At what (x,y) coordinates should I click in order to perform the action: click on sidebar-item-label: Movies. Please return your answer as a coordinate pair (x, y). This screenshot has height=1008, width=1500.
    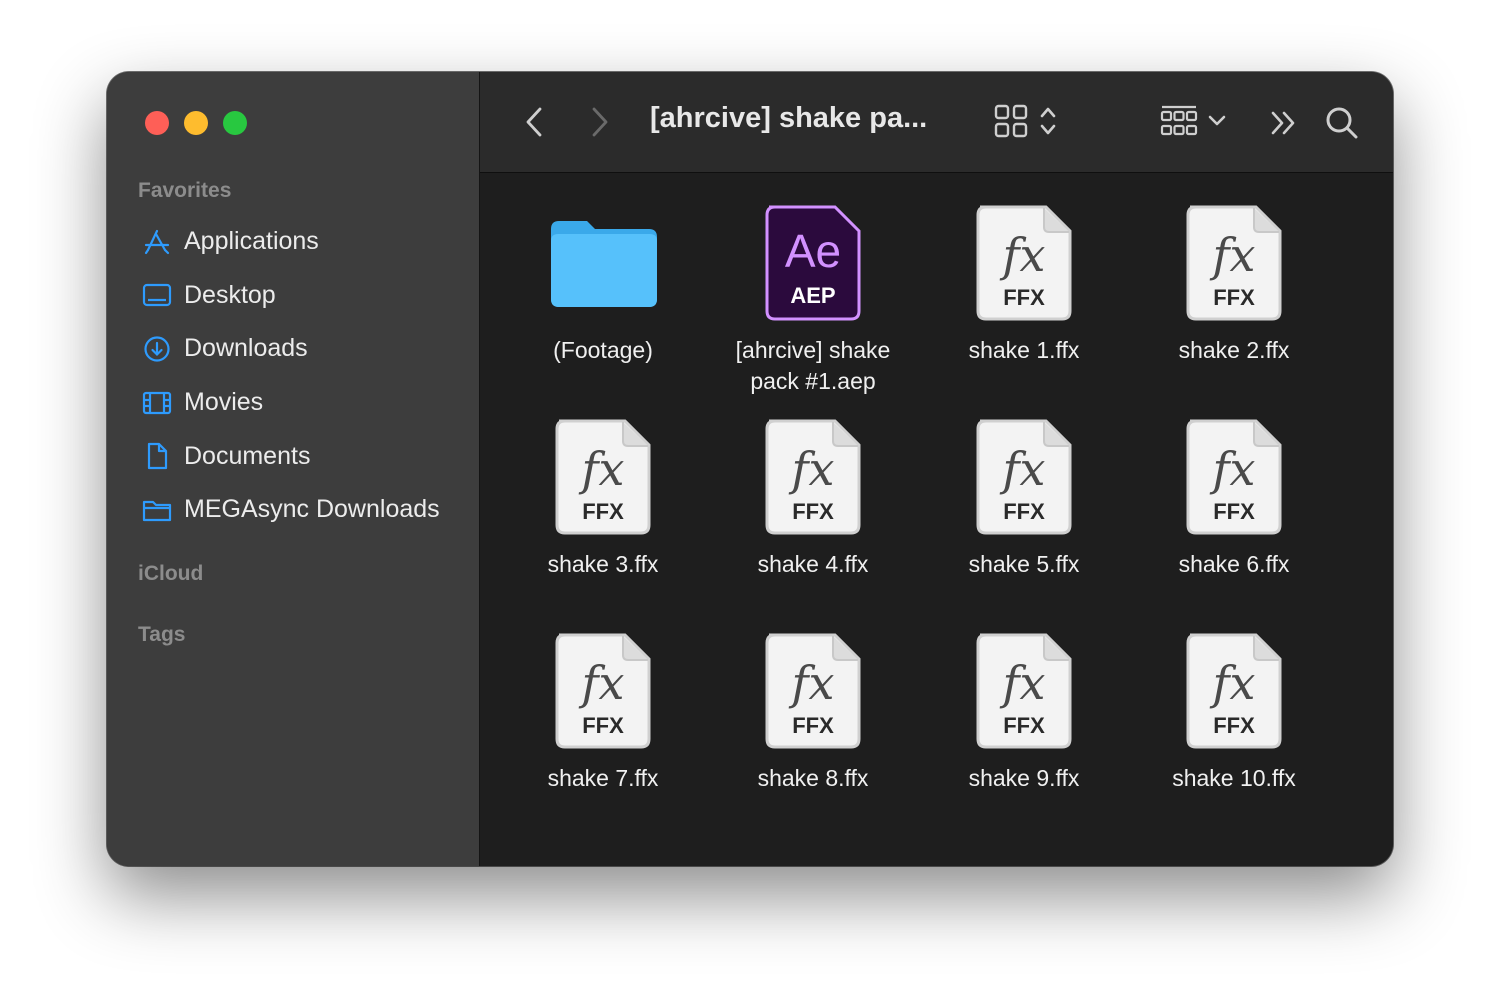
    Looking at the image, I should click on (224, 402).